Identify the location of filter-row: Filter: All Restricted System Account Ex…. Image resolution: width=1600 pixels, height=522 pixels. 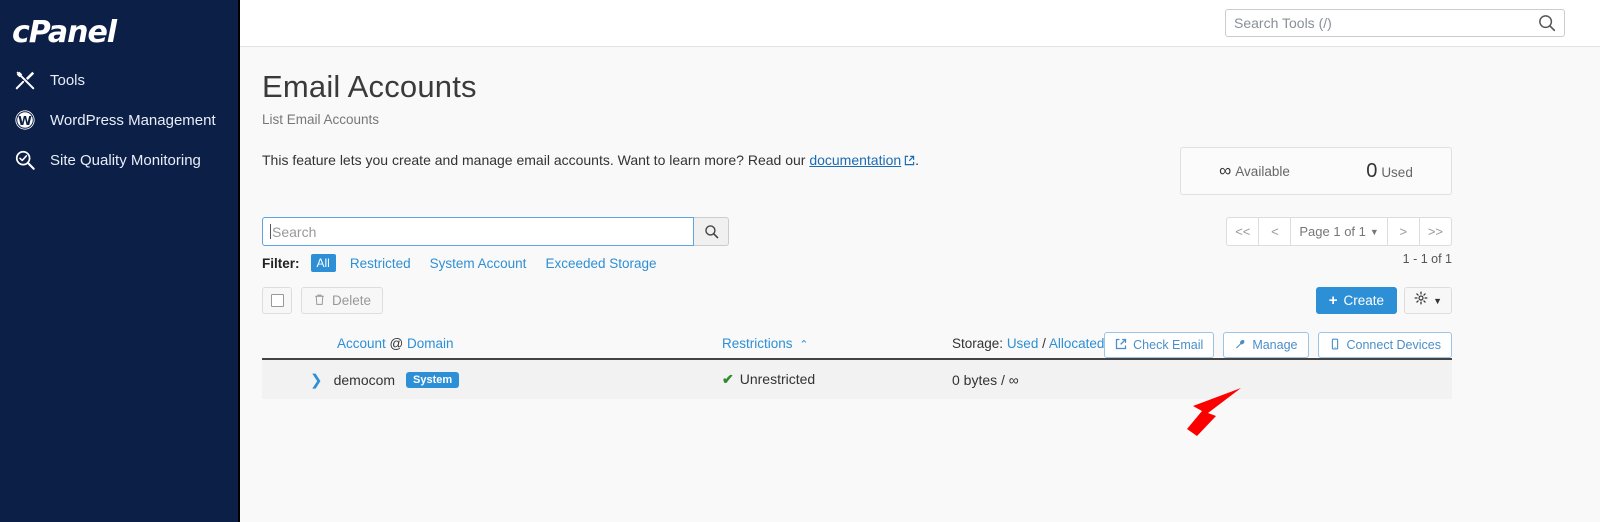
(462, 263).